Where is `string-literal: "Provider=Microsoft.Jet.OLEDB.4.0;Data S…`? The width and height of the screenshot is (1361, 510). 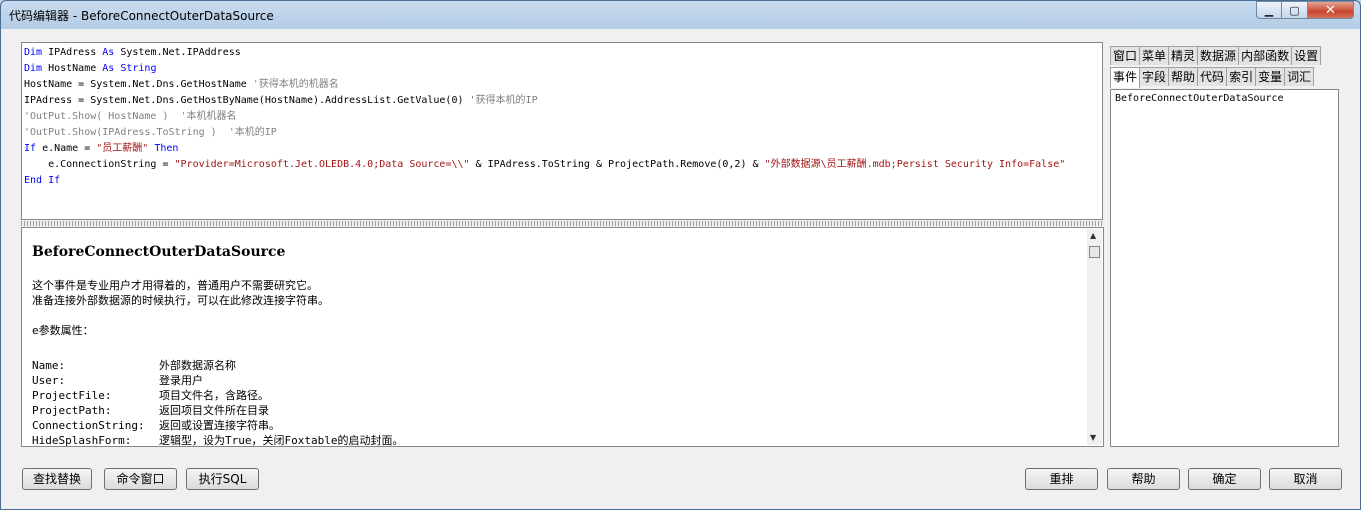 string-literal: "Provider=Microsoft.Jet.OLEDB.4.0;Data S… is located at coordinates (322, 164).